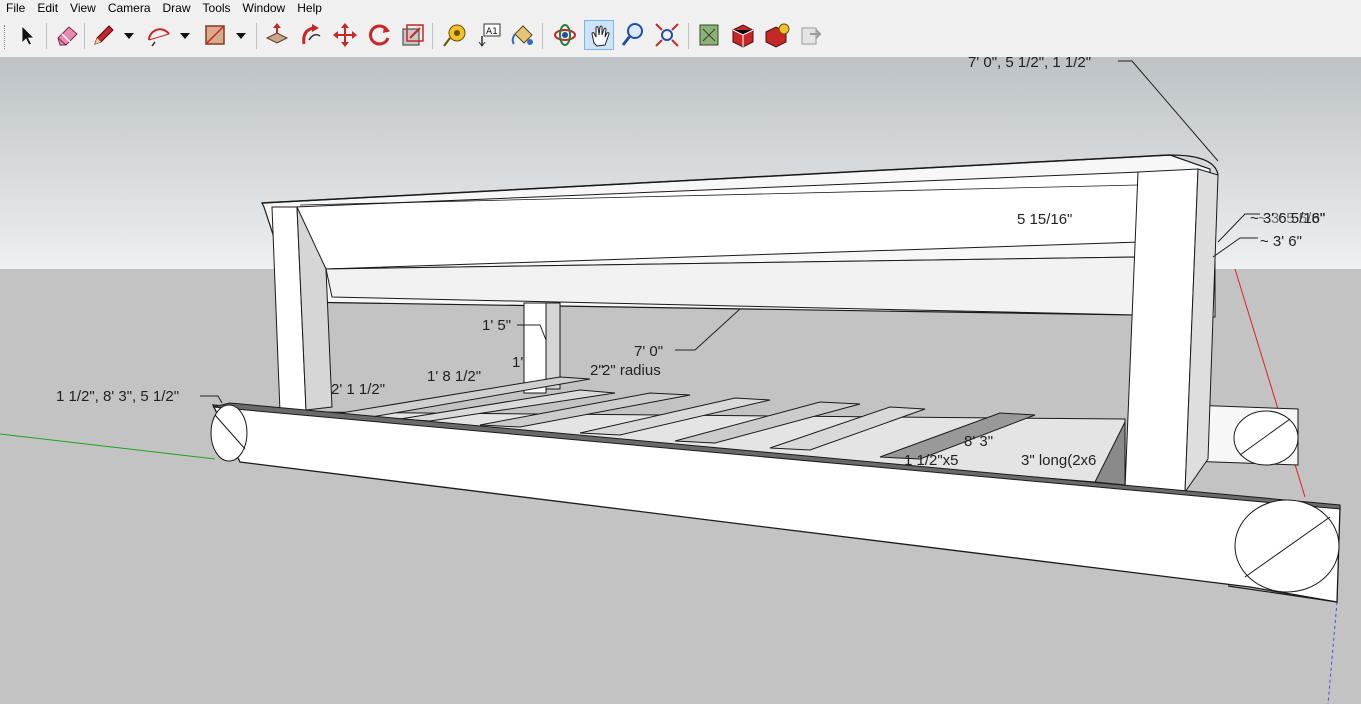  Describe the element at coordinates (1029, 64) in the screenshot. I see `dimension-top-right: 7' 0", 5 1/2", 1 1/2"` at that location.